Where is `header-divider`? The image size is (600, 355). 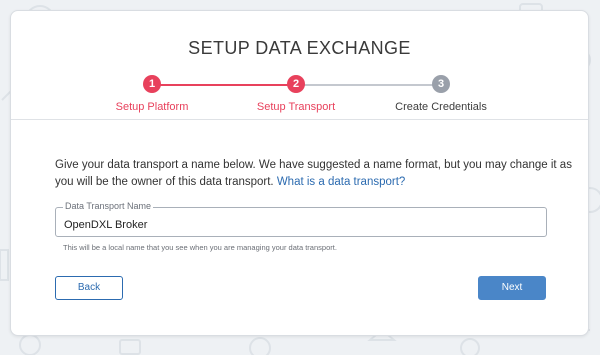
header-divider is located at coordinates (299, 119).